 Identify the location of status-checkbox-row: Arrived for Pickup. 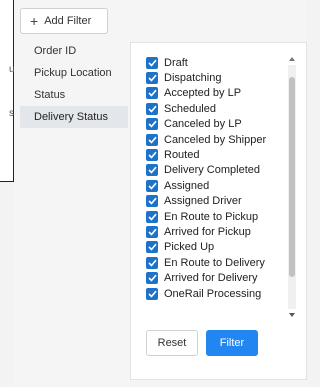
(216, 231).